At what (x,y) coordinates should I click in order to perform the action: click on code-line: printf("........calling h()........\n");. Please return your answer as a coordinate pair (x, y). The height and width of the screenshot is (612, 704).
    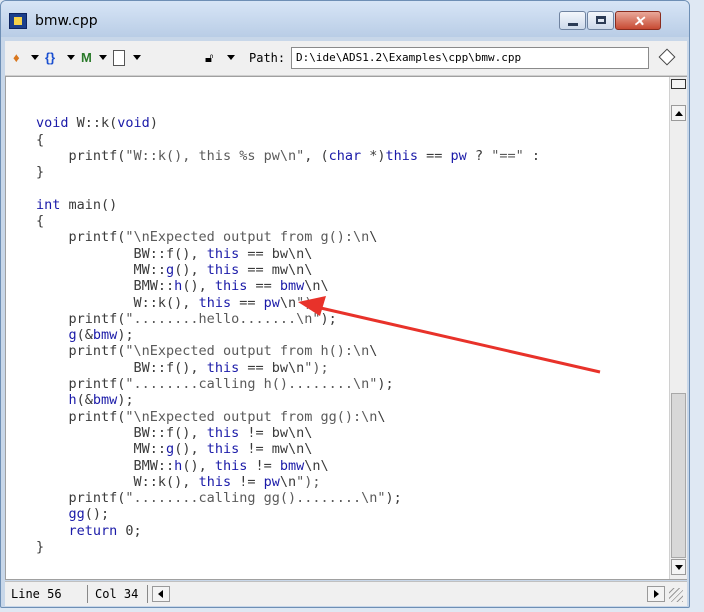
    Looking at the image, I should click on (288, 384).